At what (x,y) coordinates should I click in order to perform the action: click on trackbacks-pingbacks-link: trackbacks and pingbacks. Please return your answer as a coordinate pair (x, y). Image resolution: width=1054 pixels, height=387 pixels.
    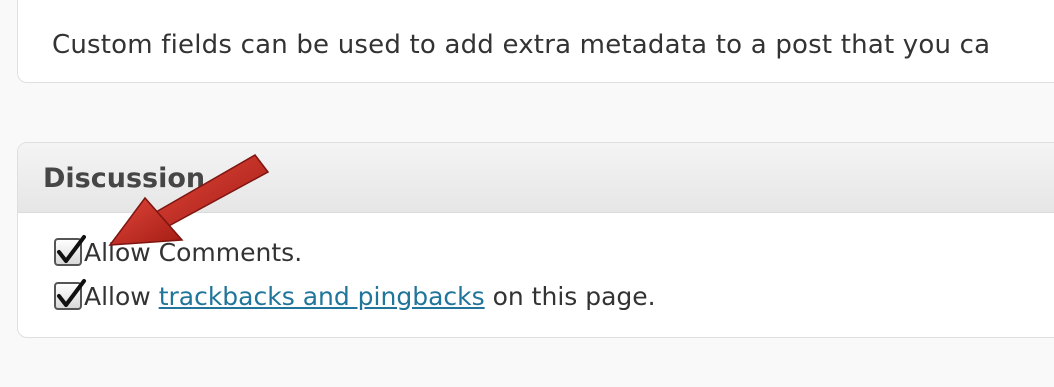
    Looking at the image, I should click on (322, 296).